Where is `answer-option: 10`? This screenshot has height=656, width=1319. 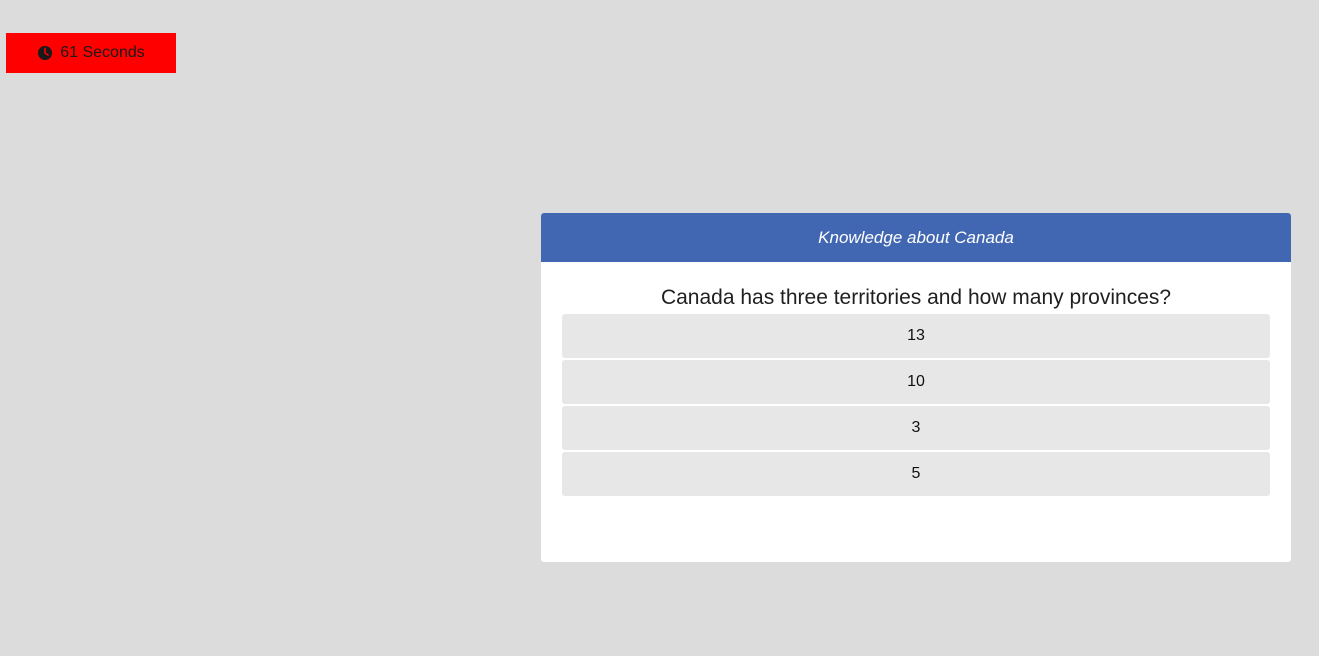
answer-option: 10 is located at coordinates (916, 382).